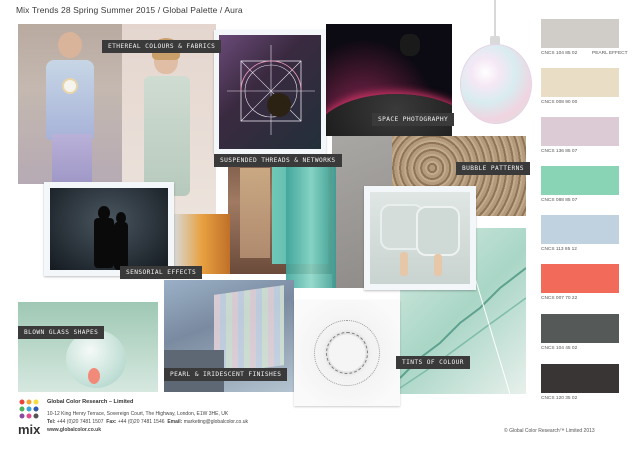 The height and width of the screenshot is (452, 640). I want to click on fax-value: +44 (0)20 7481 1546, so click(141, 422).